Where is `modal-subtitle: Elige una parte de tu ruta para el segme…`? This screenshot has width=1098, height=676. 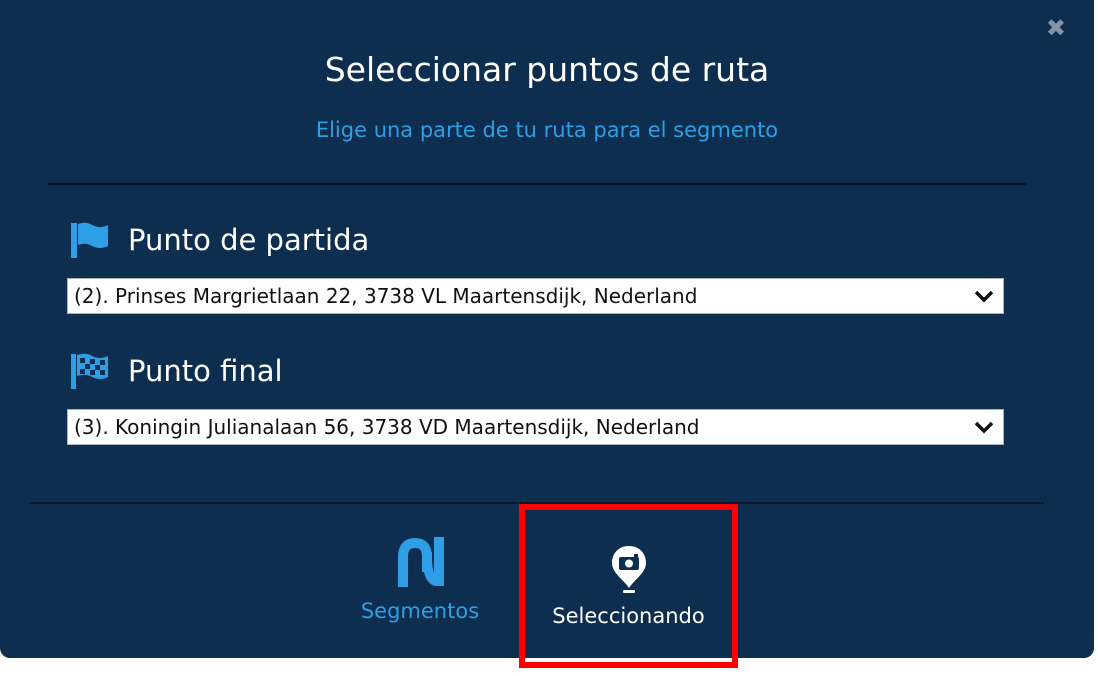
modal-subtitle: Elige una parte de tu ruta para el segme… is located at coordinates (547, 130).